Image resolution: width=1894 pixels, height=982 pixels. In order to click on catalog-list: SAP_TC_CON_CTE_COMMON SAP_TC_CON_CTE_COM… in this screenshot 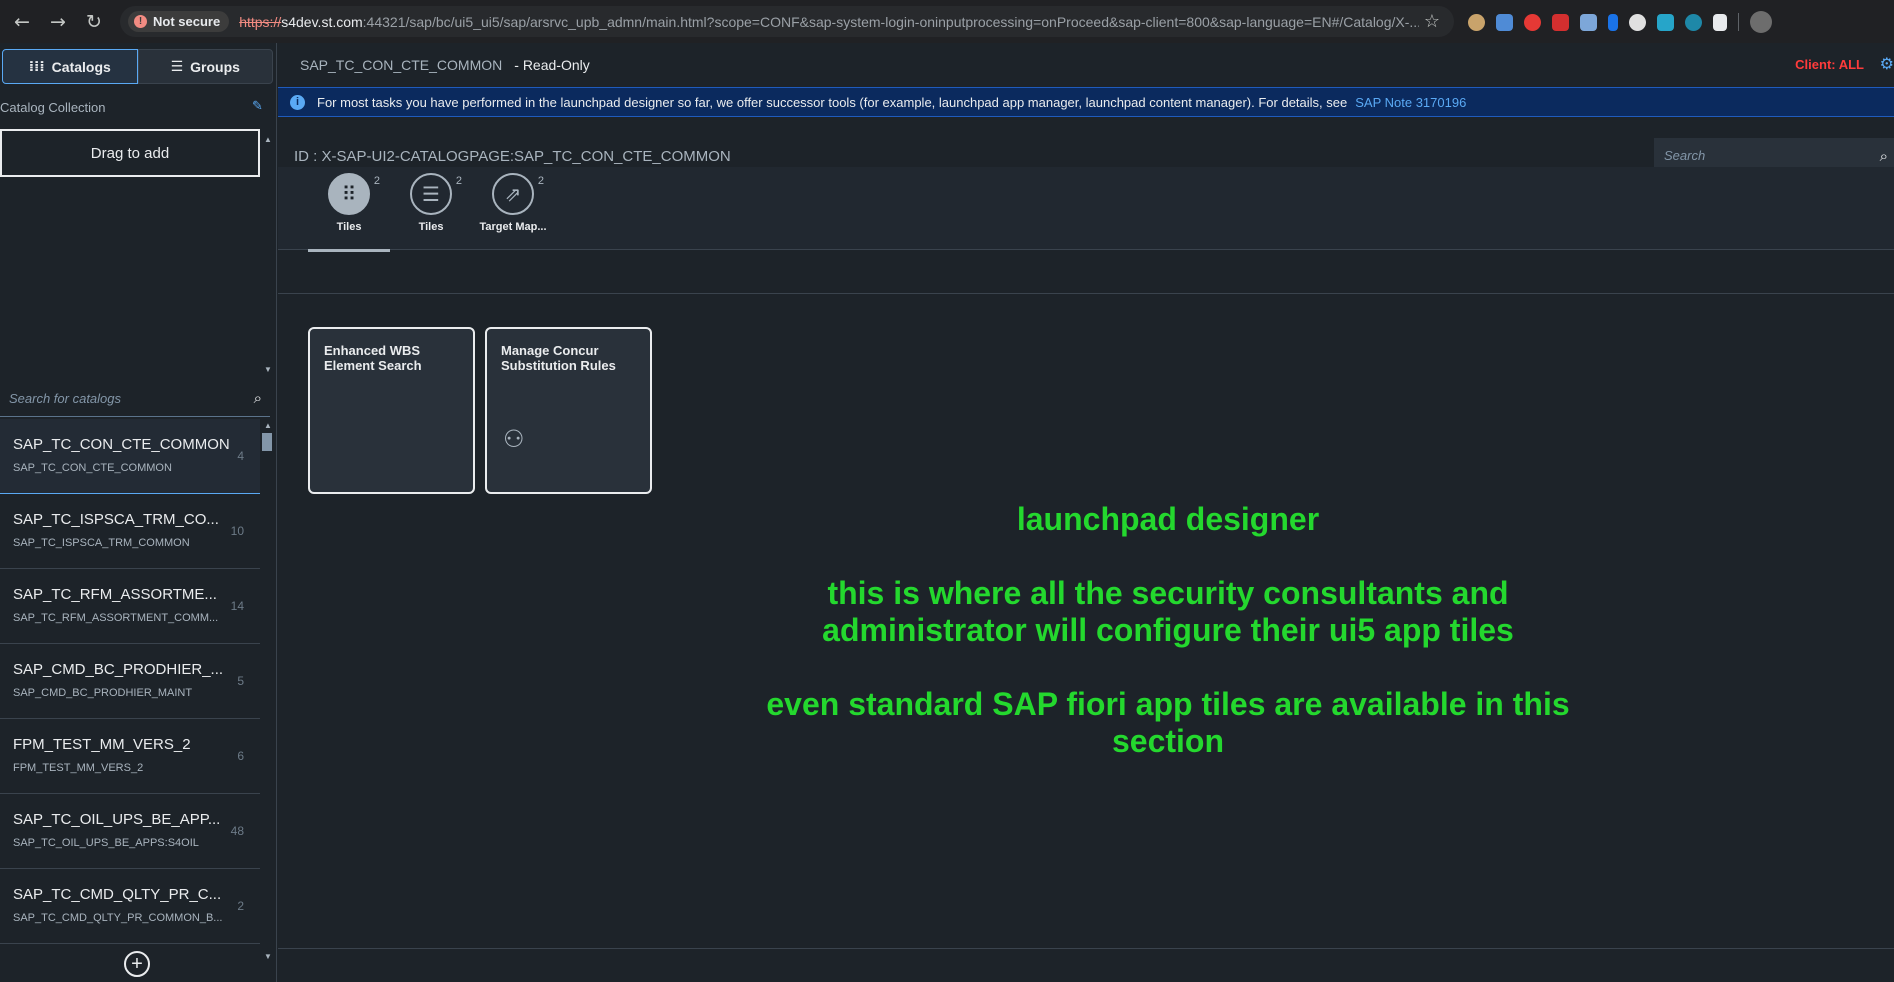, I will do `click(130, 691)`.